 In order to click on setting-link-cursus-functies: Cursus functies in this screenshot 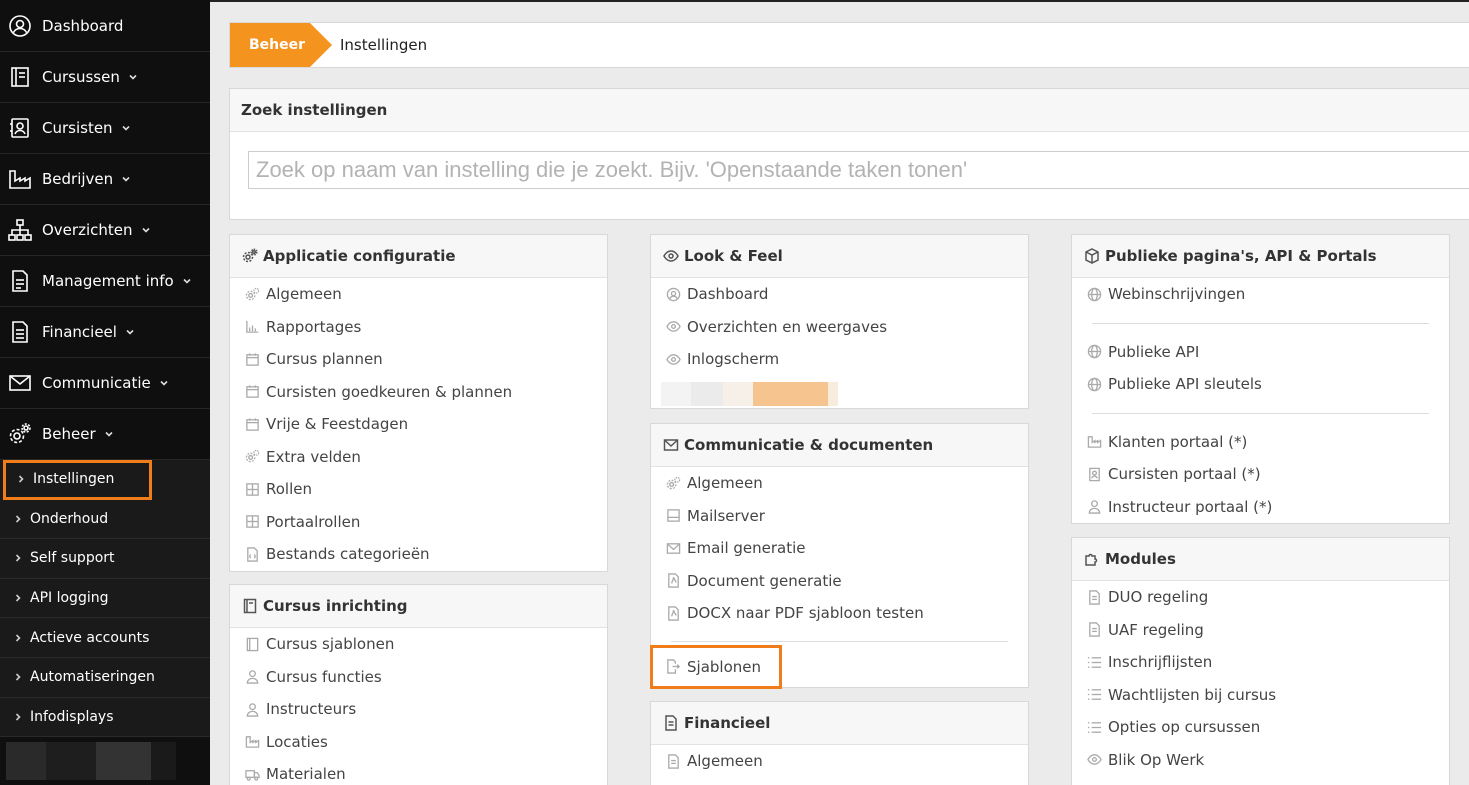, I will do `click(418, 677)`.